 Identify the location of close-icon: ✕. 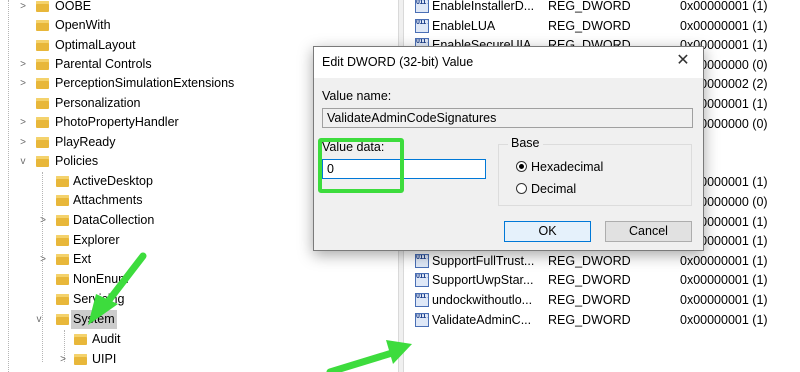
(683, 61).